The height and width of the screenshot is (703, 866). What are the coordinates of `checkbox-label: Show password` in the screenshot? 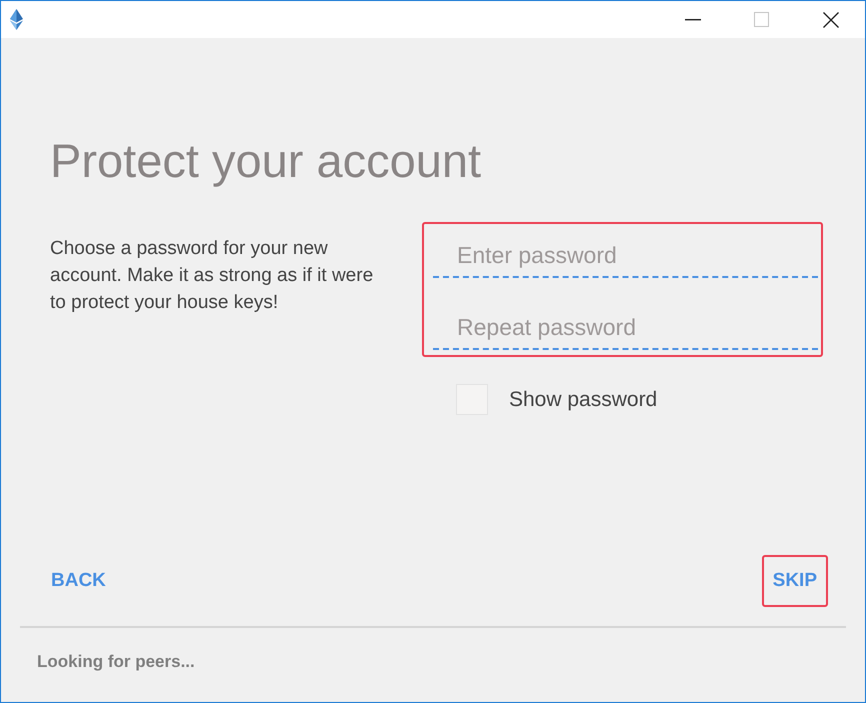 It's located at (583, 400).